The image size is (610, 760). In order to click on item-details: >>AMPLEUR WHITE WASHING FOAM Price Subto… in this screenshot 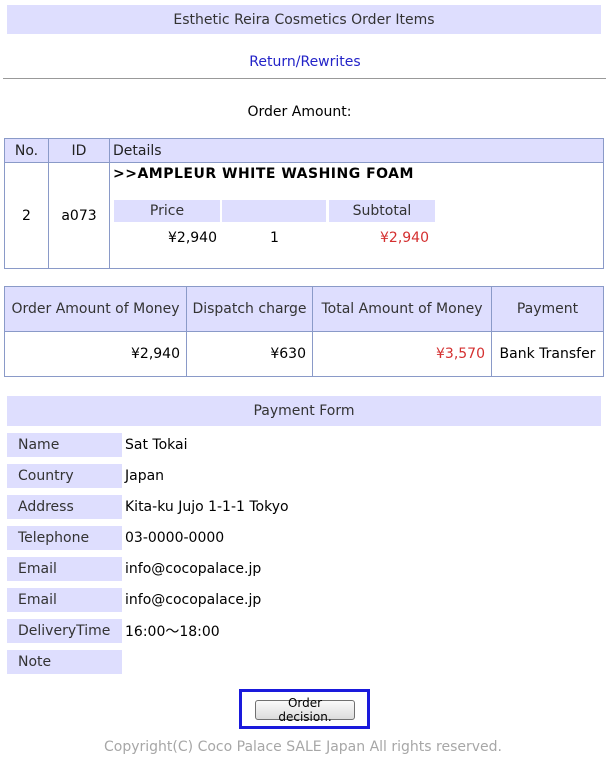, I will do `click(356, 215)`.